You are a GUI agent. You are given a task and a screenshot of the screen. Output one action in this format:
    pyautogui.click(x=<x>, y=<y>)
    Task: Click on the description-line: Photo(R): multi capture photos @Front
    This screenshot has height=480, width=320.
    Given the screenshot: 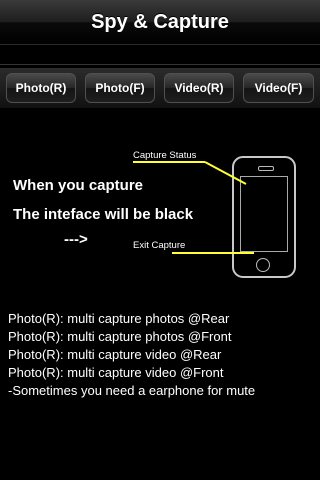 What is the action you would take?
    pyautogui.click(x=120, y=336)
    